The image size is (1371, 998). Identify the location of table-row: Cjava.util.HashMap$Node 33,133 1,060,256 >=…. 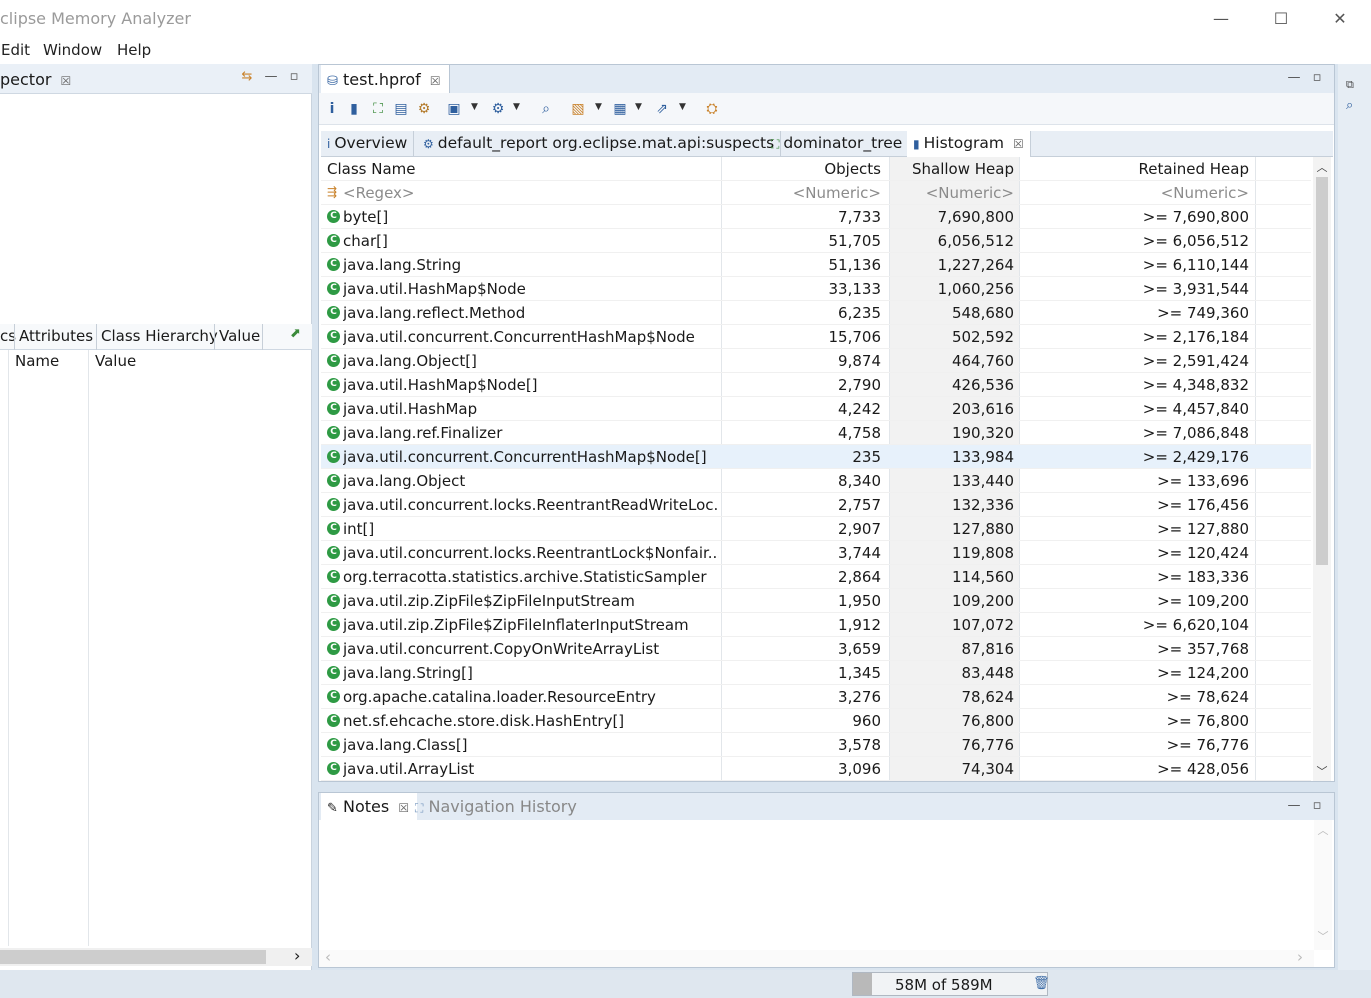
(816, 289).